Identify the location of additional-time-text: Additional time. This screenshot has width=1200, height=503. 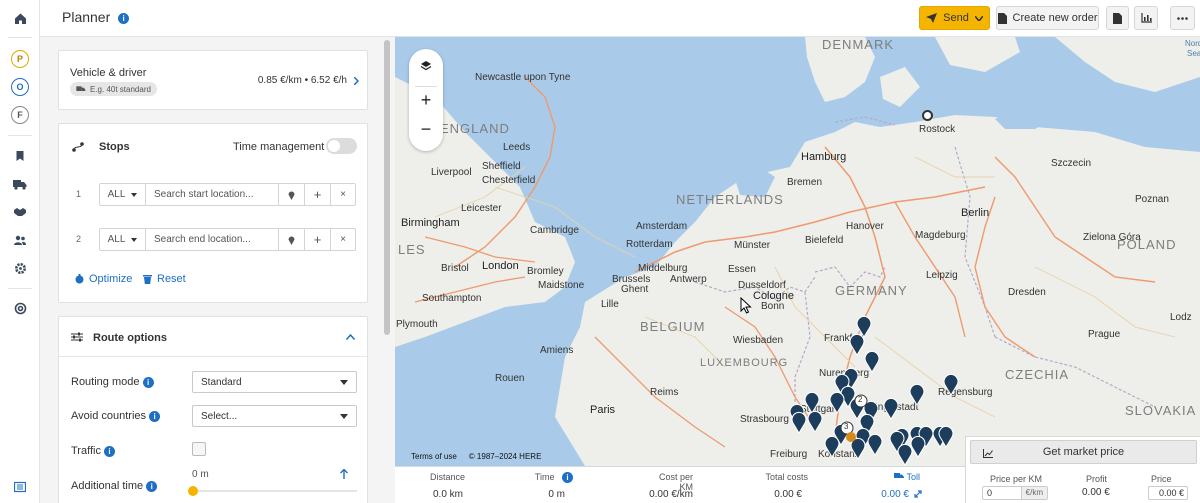
(107, 486).